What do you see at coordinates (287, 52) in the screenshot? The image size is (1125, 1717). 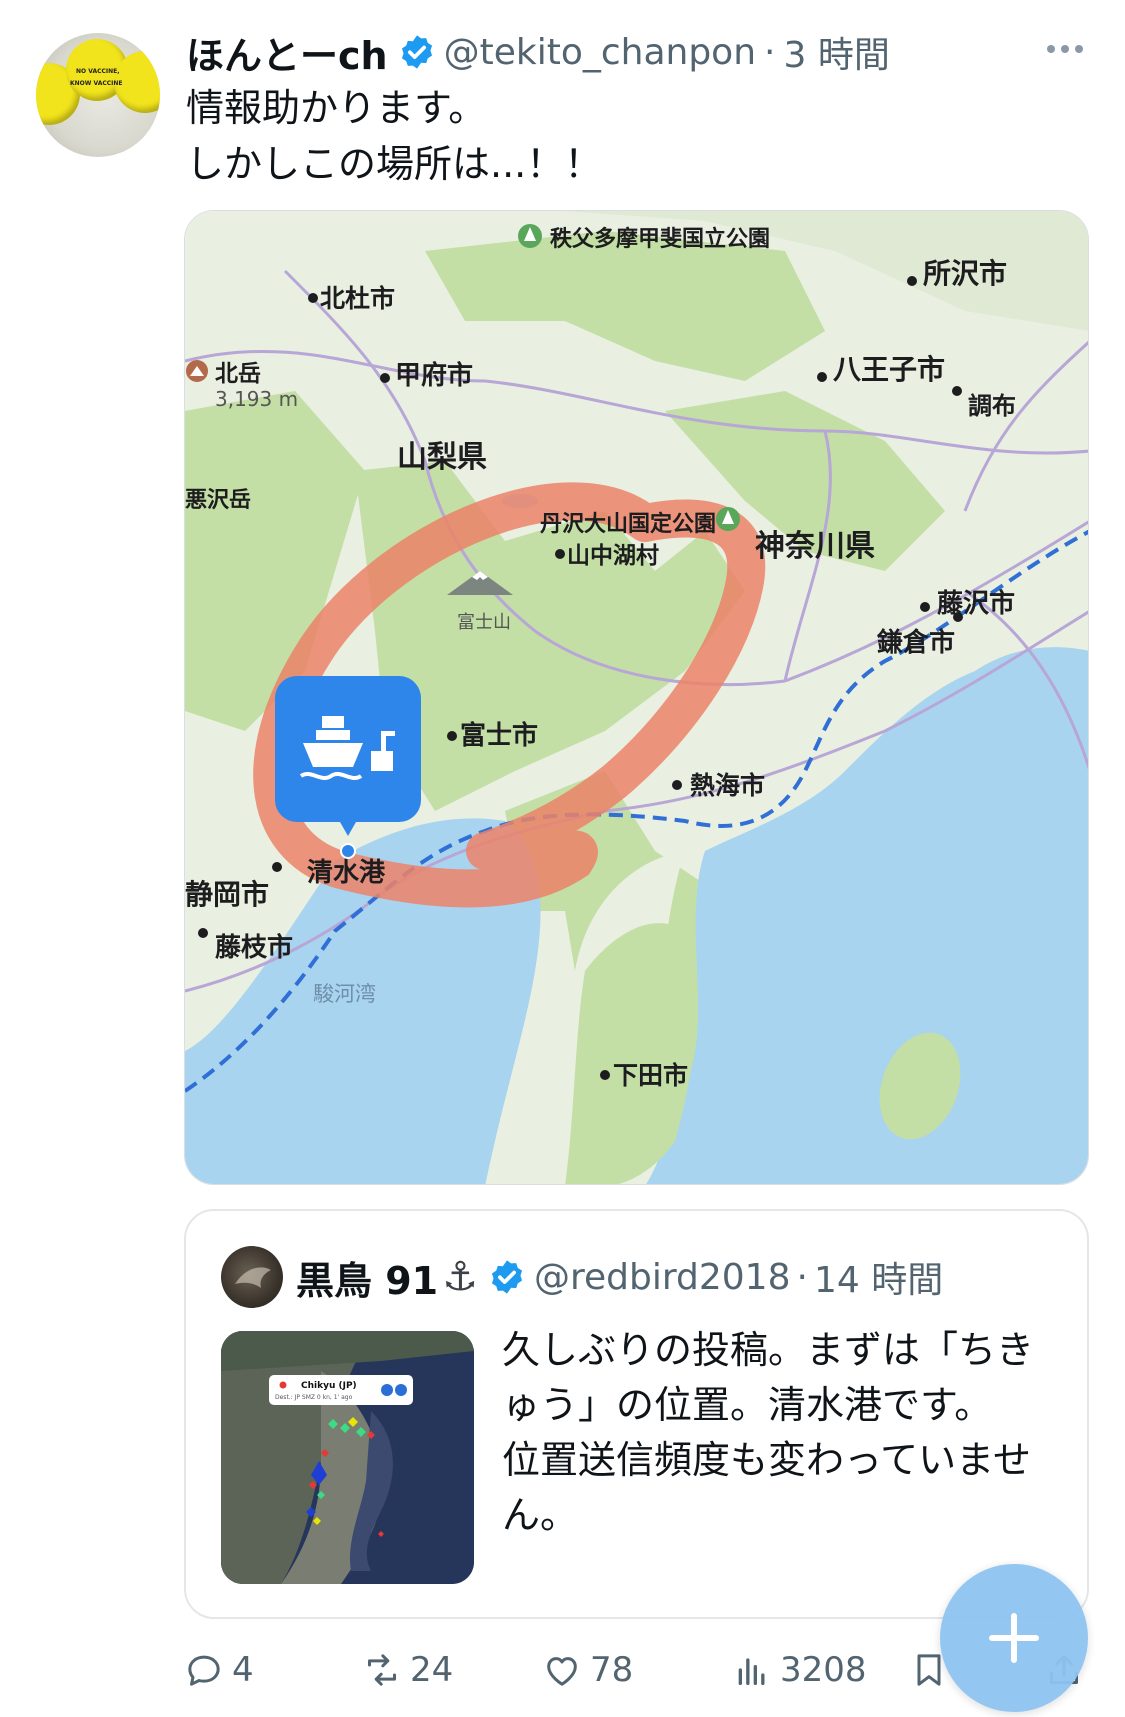 I see `author-name: ほんとーch` at bounding box center [287, 52].